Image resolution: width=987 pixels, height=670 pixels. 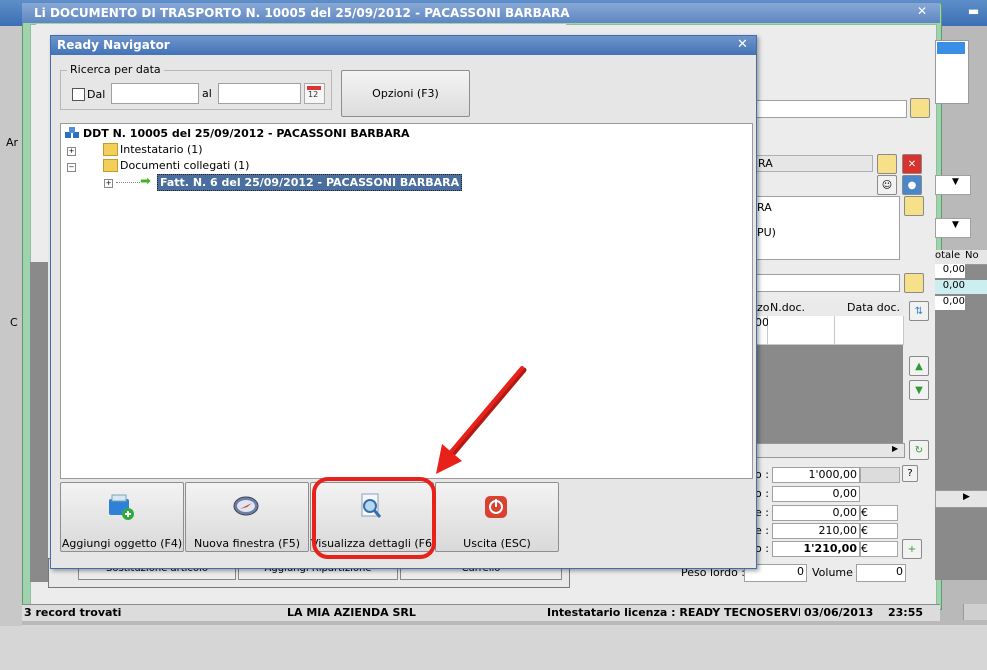 I want to click on total-label-4: e :, so click(x=762, y=530).